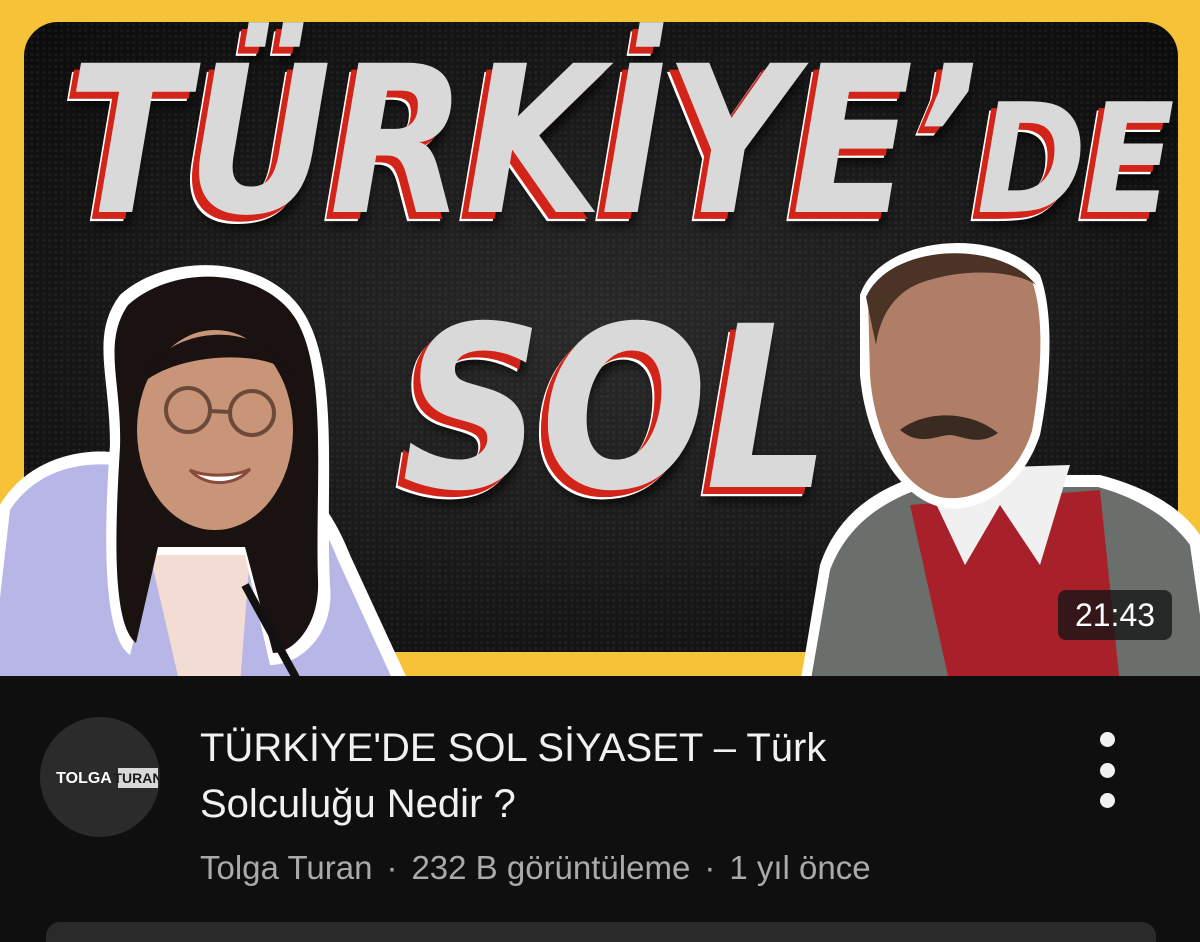  What do you see at coordinates (286, 867) in the screenshot?
I see `channel-name: Tolga Turan` at bounding box center [286, 867].